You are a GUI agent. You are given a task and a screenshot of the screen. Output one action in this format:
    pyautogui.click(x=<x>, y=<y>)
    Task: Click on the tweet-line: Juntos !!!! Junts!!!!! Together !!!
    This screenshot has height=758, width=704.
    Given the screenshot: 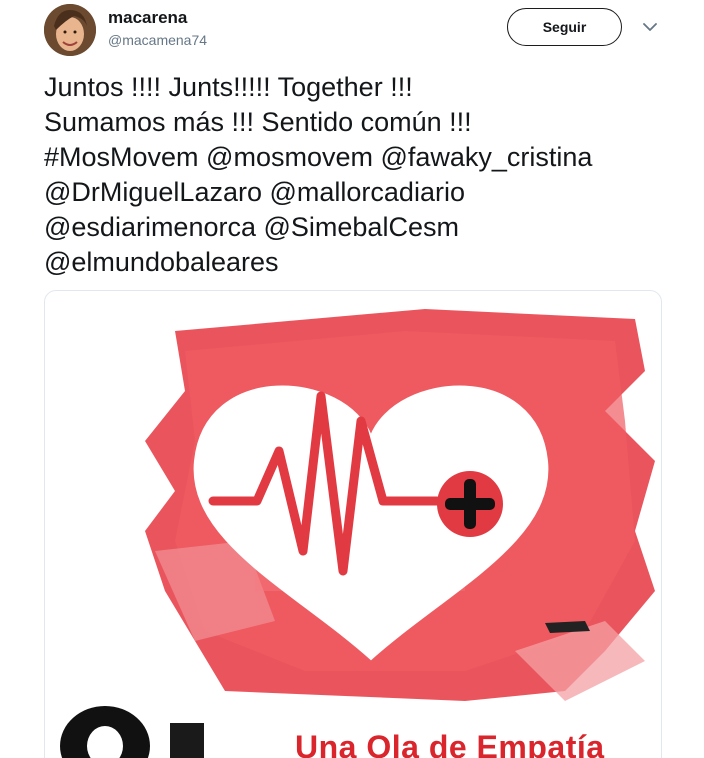 What is the action you would take?
    pyautogui.click(x=228, y=87)
    